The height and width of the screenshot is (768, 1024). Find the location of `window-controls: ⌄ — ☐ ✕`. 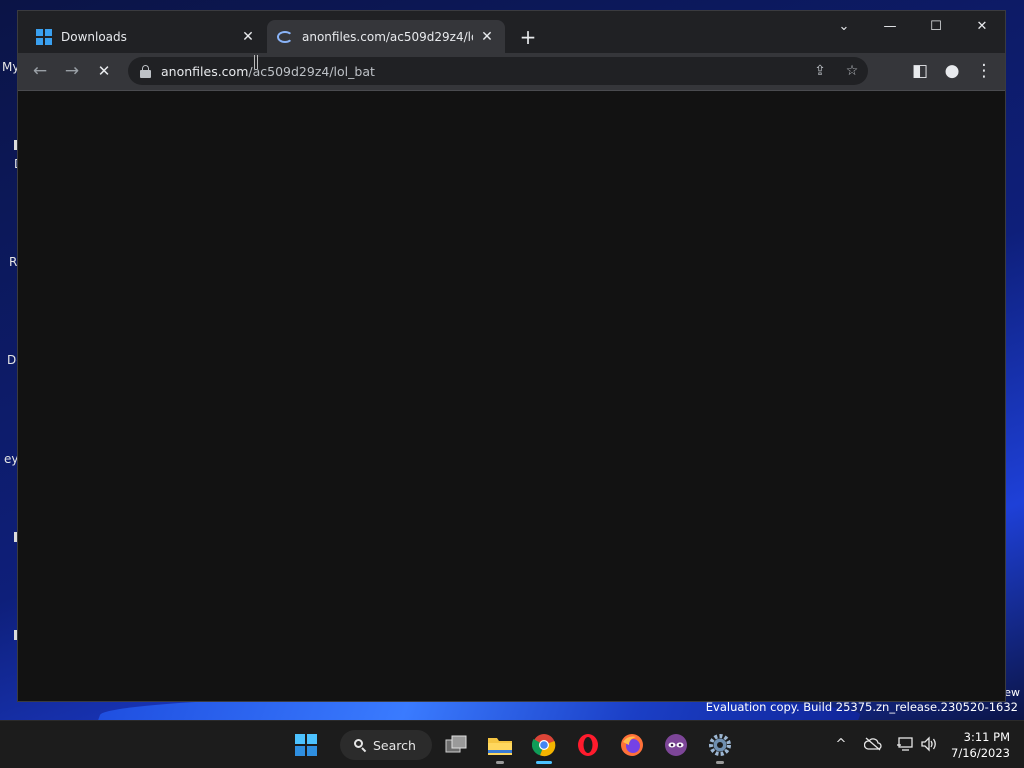

window-controls: ⌄ — ☐ ✕ is located at coordinates (913, 26).